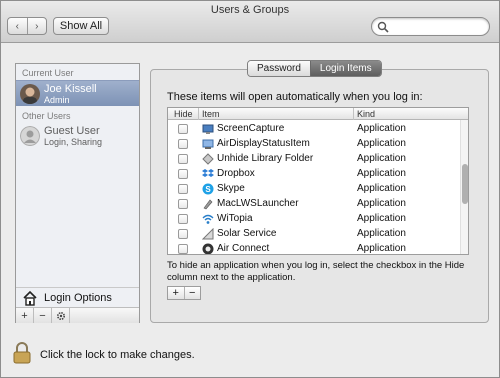 Image resolution: width=500 pixels, height=378 pixels. What do you see at coordinates (176, 293) in the screenshot?
I see `add-login-item-button: +` at bounding box center [176, 293].